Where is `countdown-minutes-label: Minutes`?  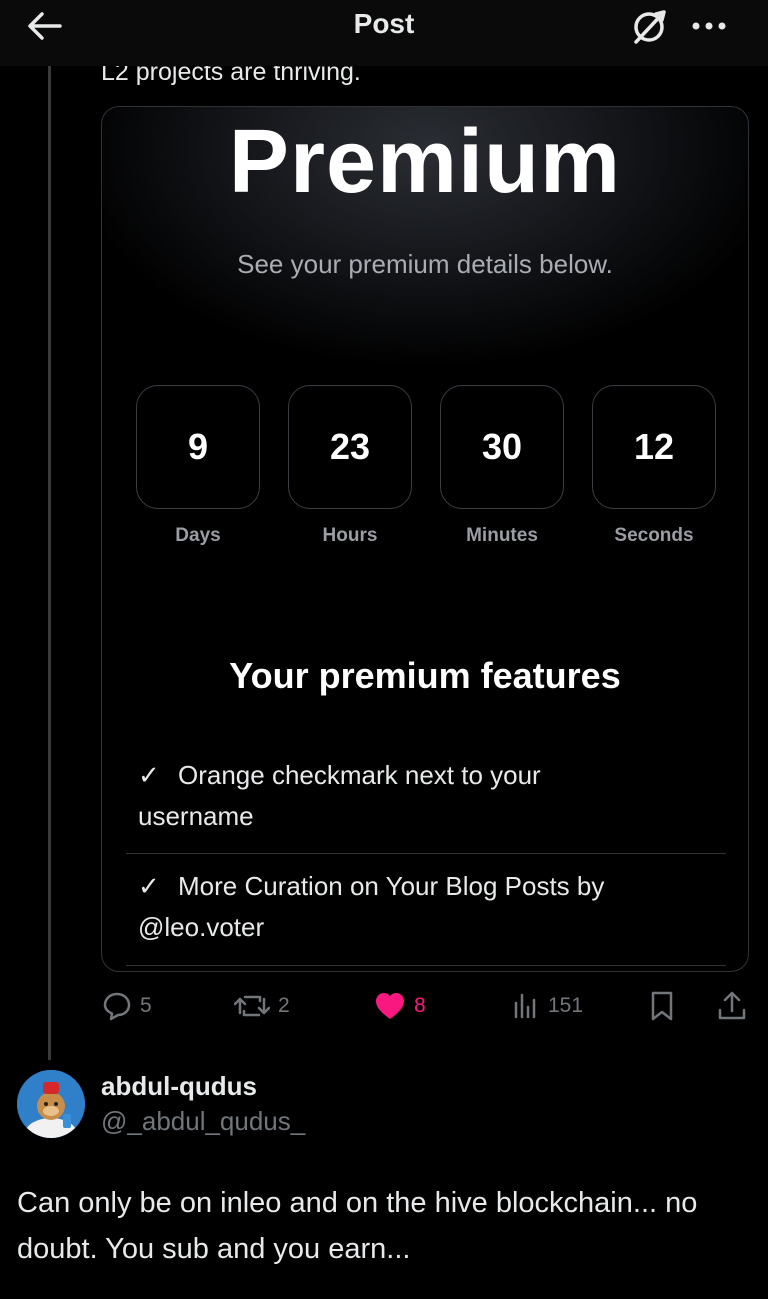
countdown-minutes-label: Minutes is located at coordinates (502, 535).